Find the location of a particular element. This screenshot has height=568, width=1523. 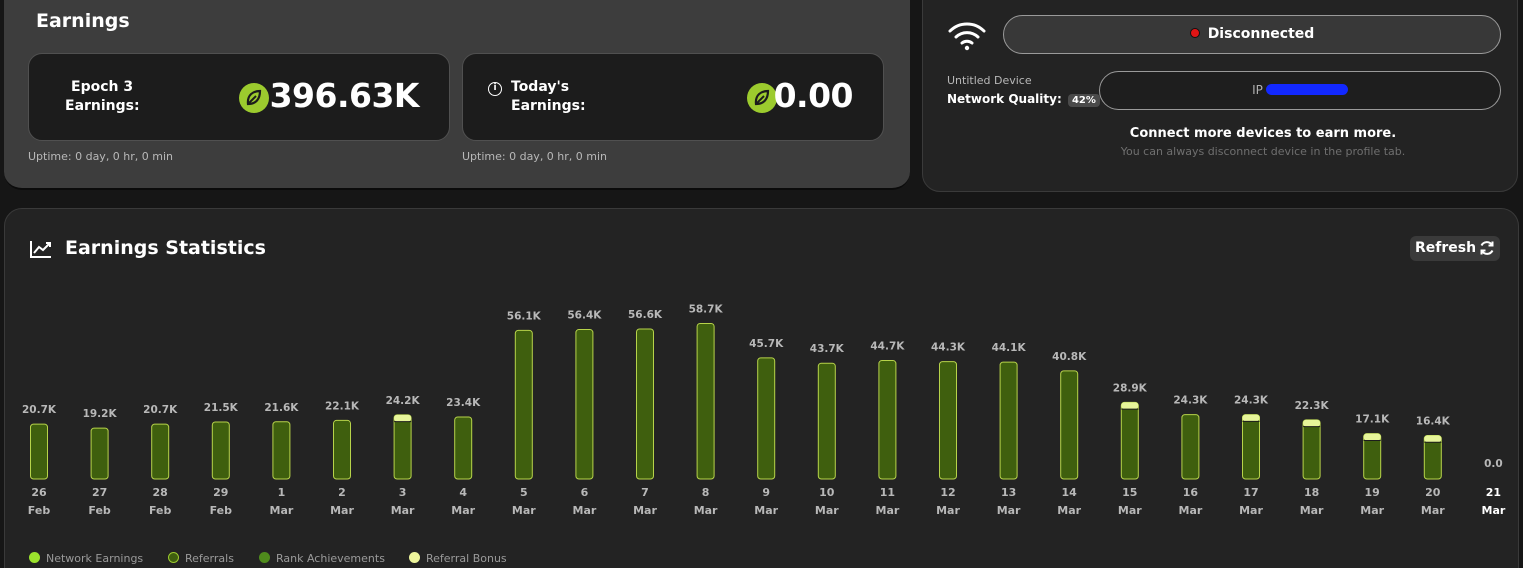

legend-network-earnings: Network Earnings is located at coordinates (86, 558).